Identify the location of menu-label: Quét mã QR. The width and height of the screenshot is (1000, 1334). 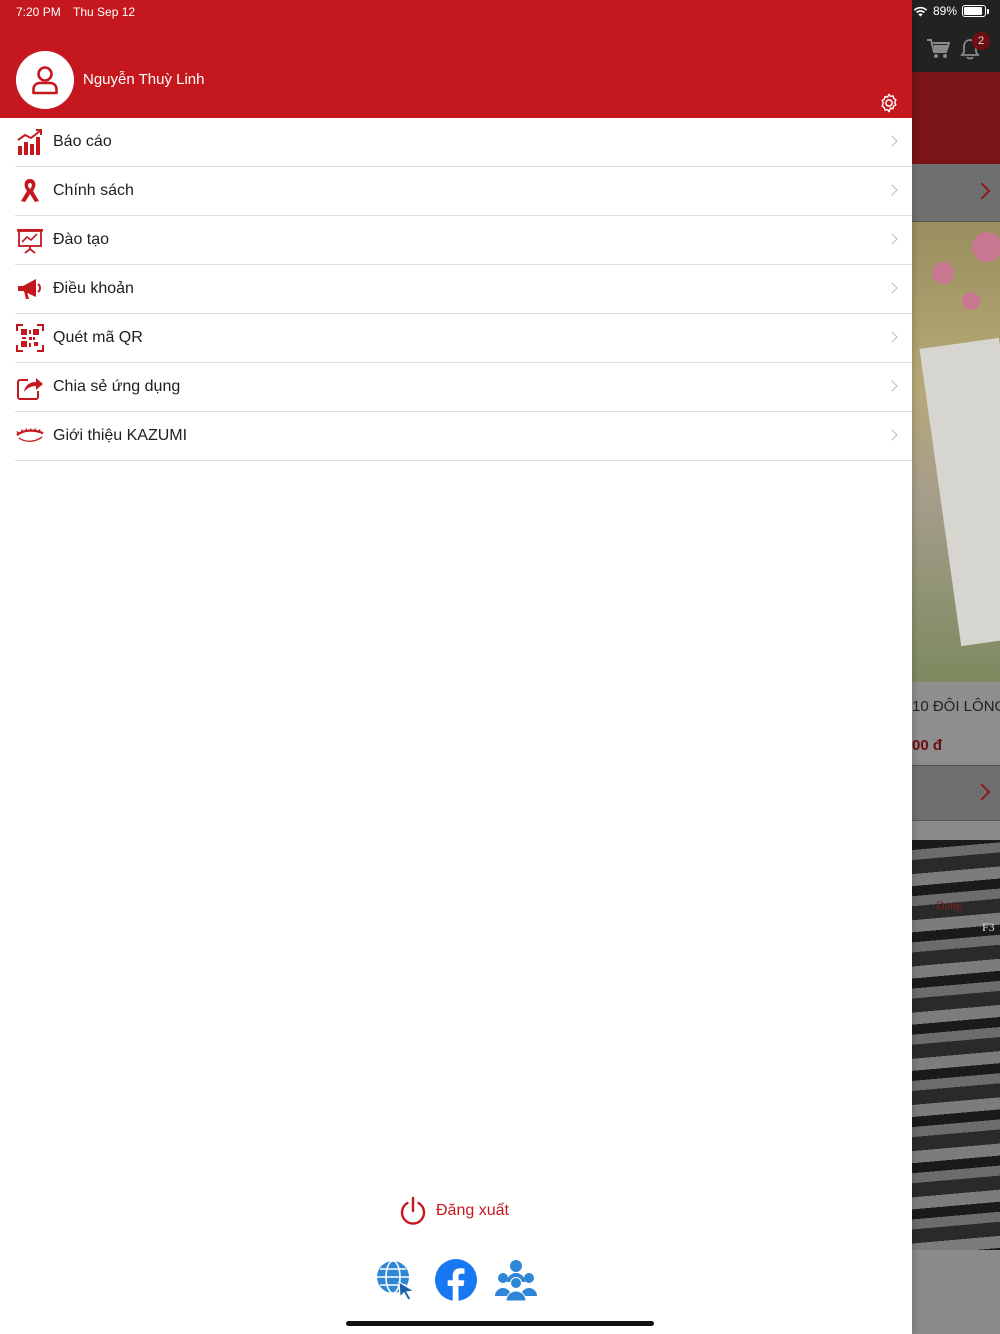
(98, 337).